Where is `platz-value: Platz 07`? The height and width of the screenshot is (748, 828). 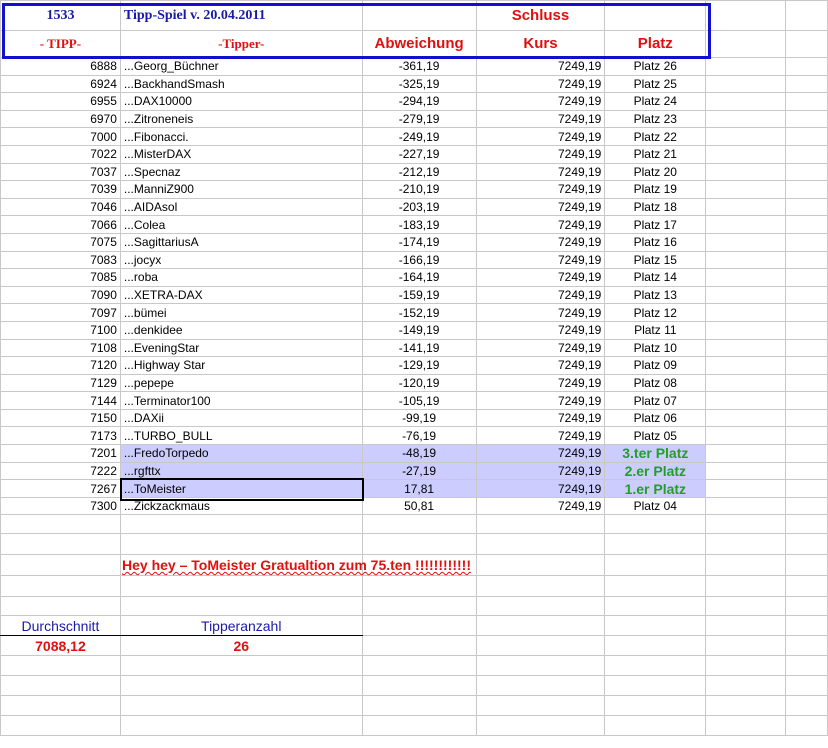 platz-value: Platz 07 is located at coordinates (655, 400).